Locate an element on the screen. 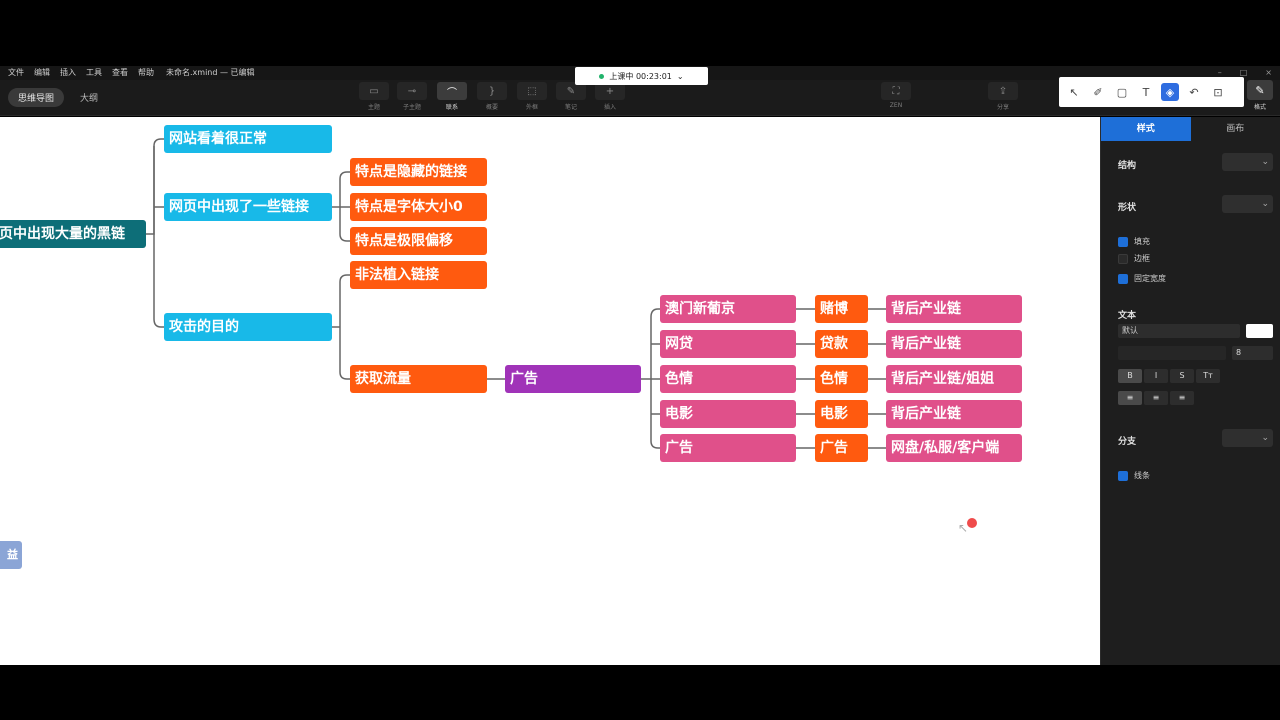 The image size is (1280, 720). document-title: 未命名.xmind — 已编辑 is located at coordinates (210, 72).